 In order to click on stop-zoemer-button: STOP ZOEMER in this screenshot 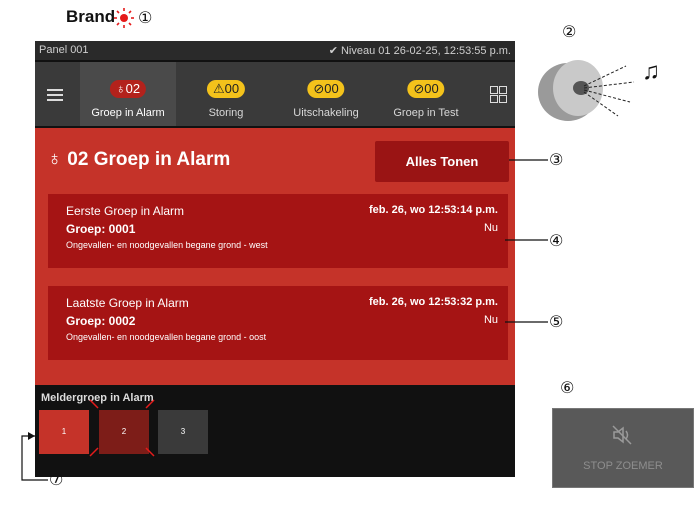, I will do `click(623, 448)`.